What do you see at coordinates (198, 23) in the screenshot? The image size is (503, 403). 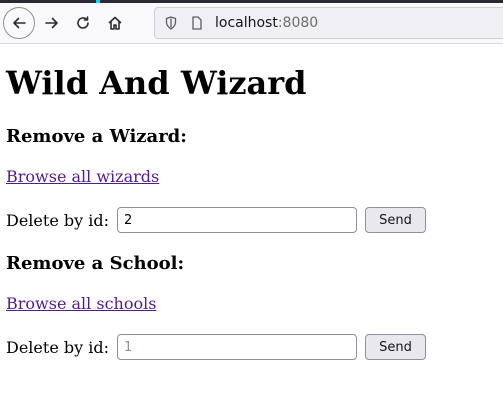 I see `page-icon` at bounding box center [198, 23].